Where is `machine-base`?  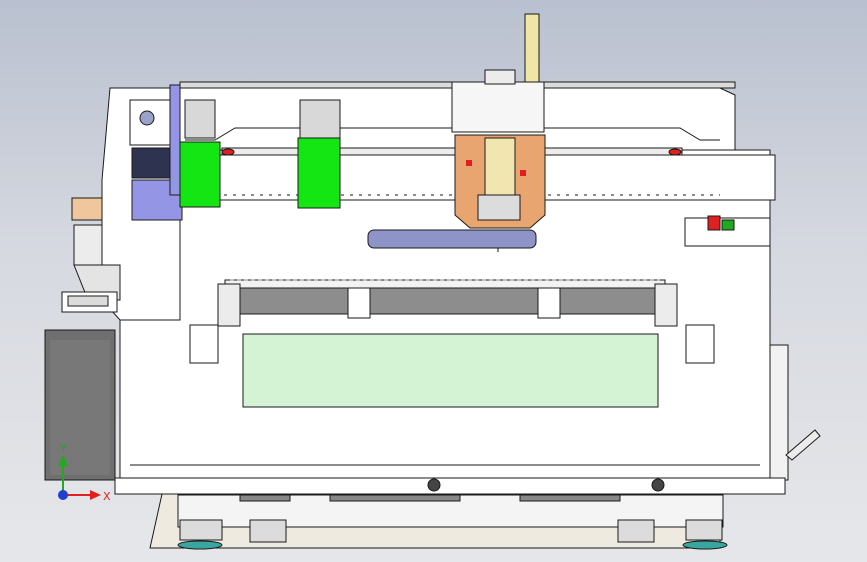
machine-base is located at coordinates (438, 521).